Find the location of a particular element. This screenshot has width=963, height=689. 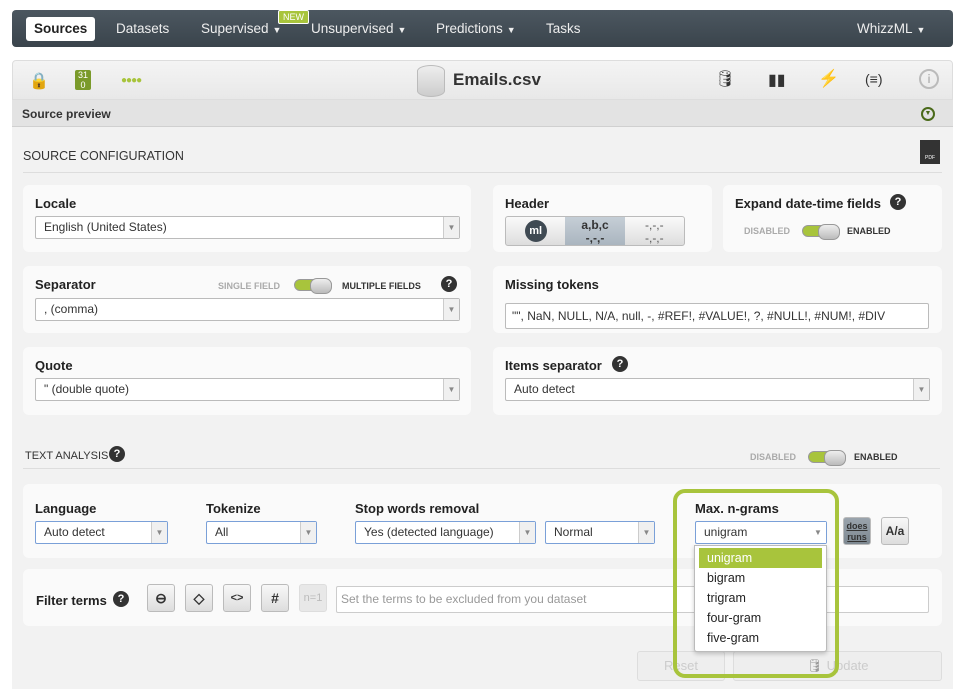

nav-unsupervised: Unsupervised ▼ is located at coordinates (358, 28).